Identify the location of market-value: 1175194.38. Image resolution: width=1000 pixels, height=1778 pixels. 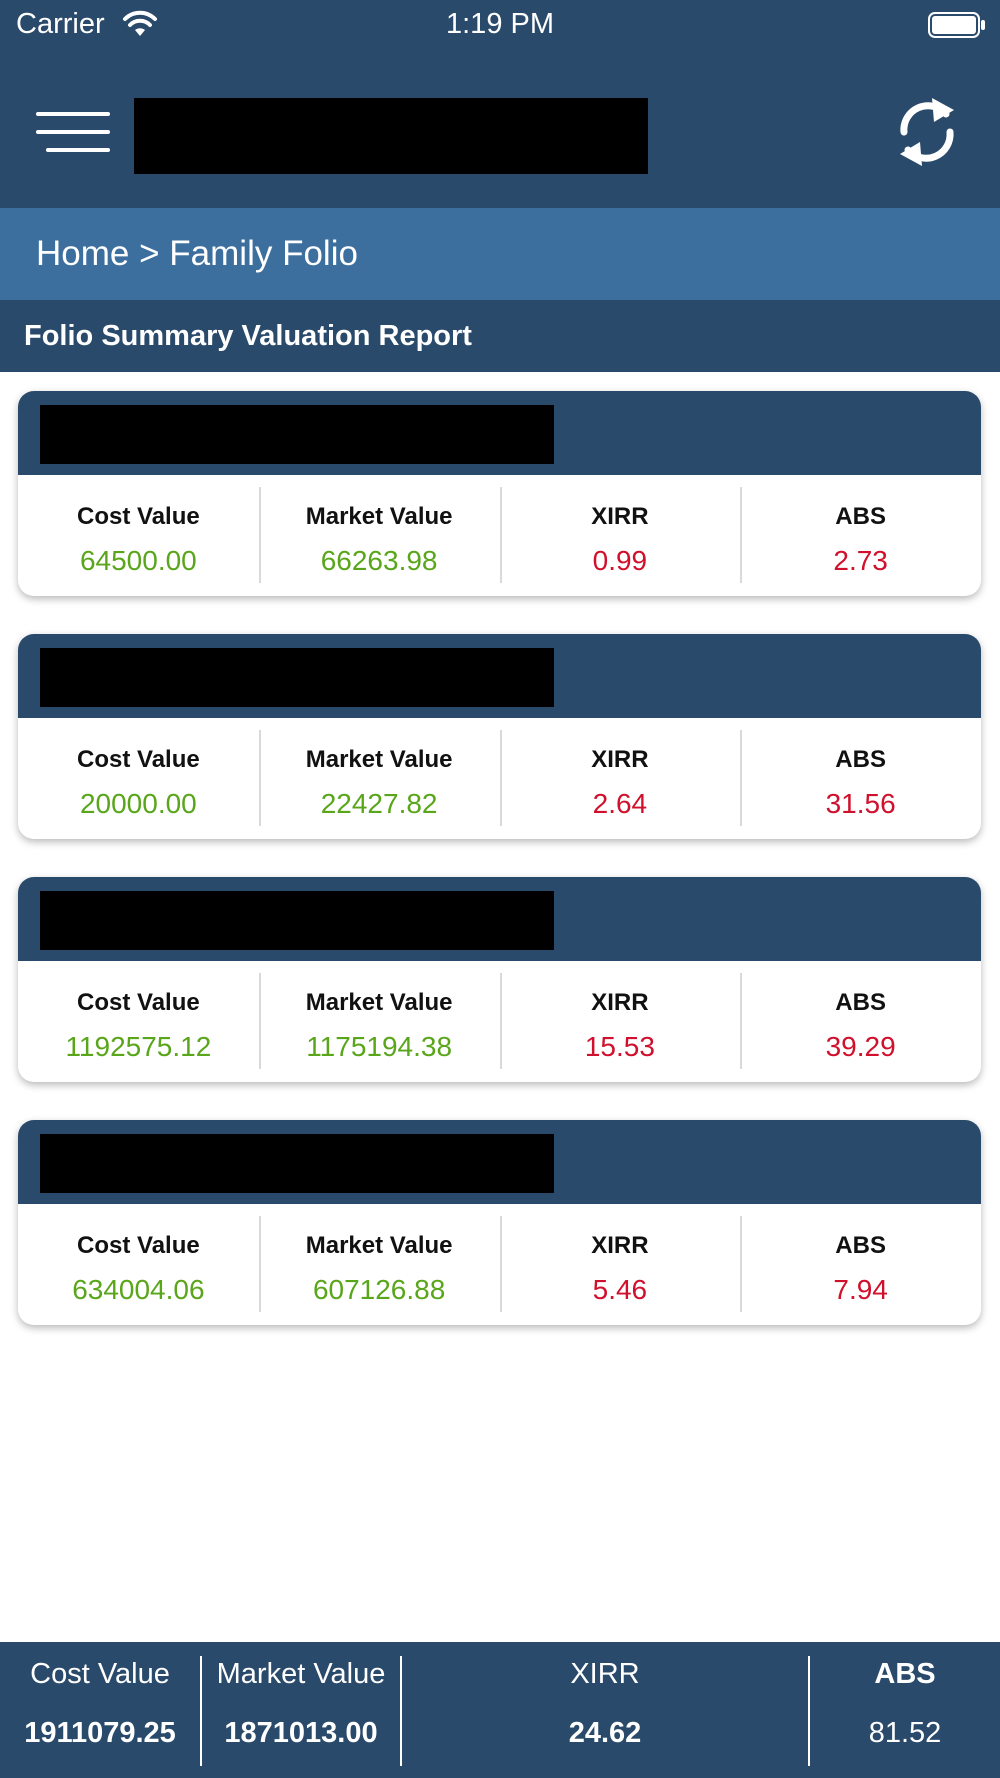
(379, 1046).